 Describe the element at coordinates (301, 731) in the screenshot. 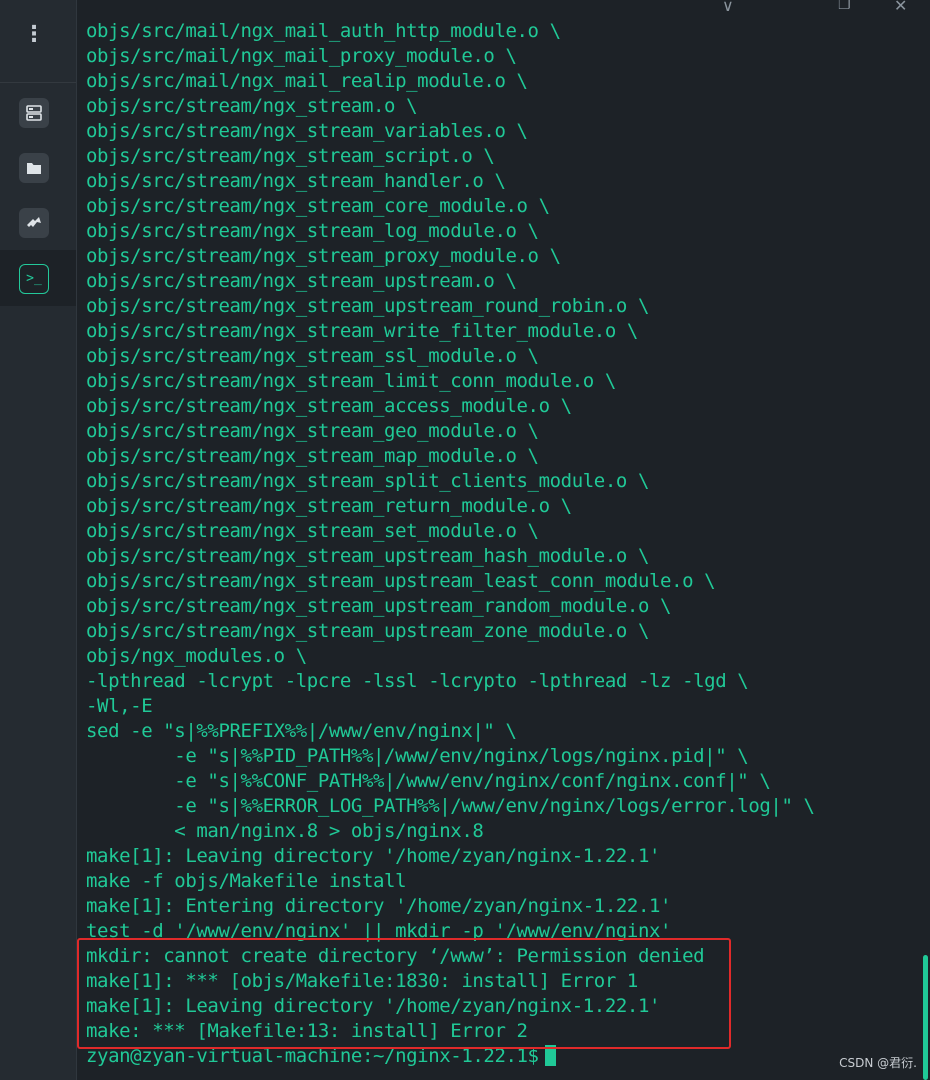

I see `terminal-line: sed -e "s|%%PREFIX%%|/www/env/nginx|" \` at that location.